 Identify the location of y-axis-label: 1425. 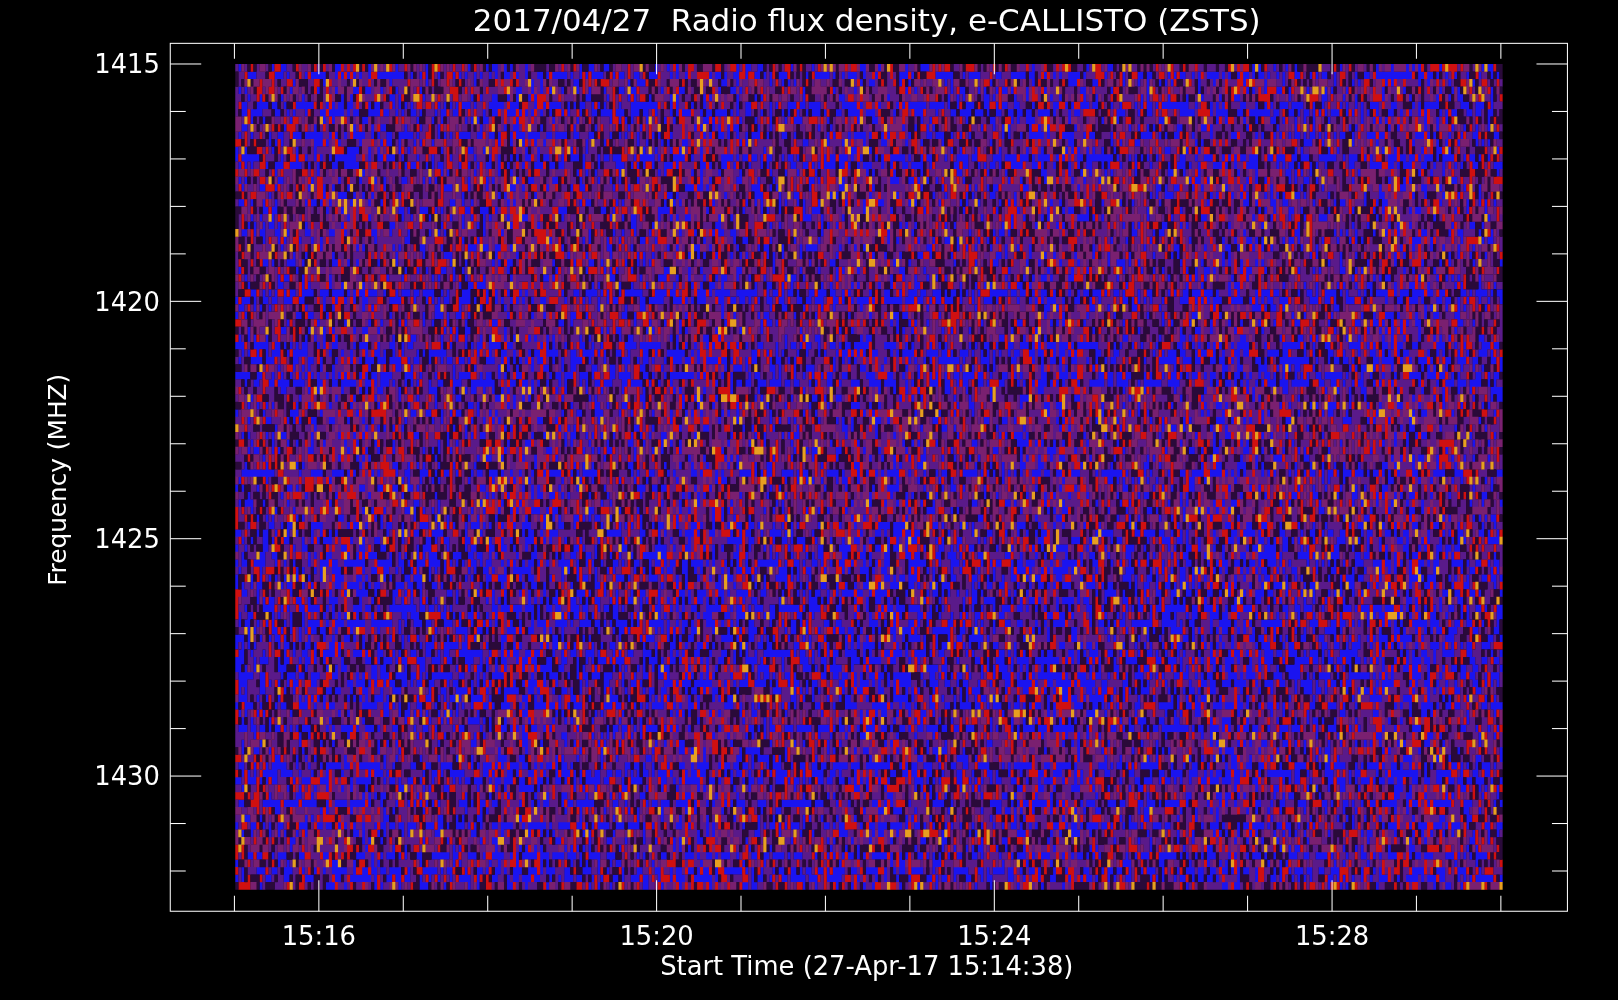
(127, 539).